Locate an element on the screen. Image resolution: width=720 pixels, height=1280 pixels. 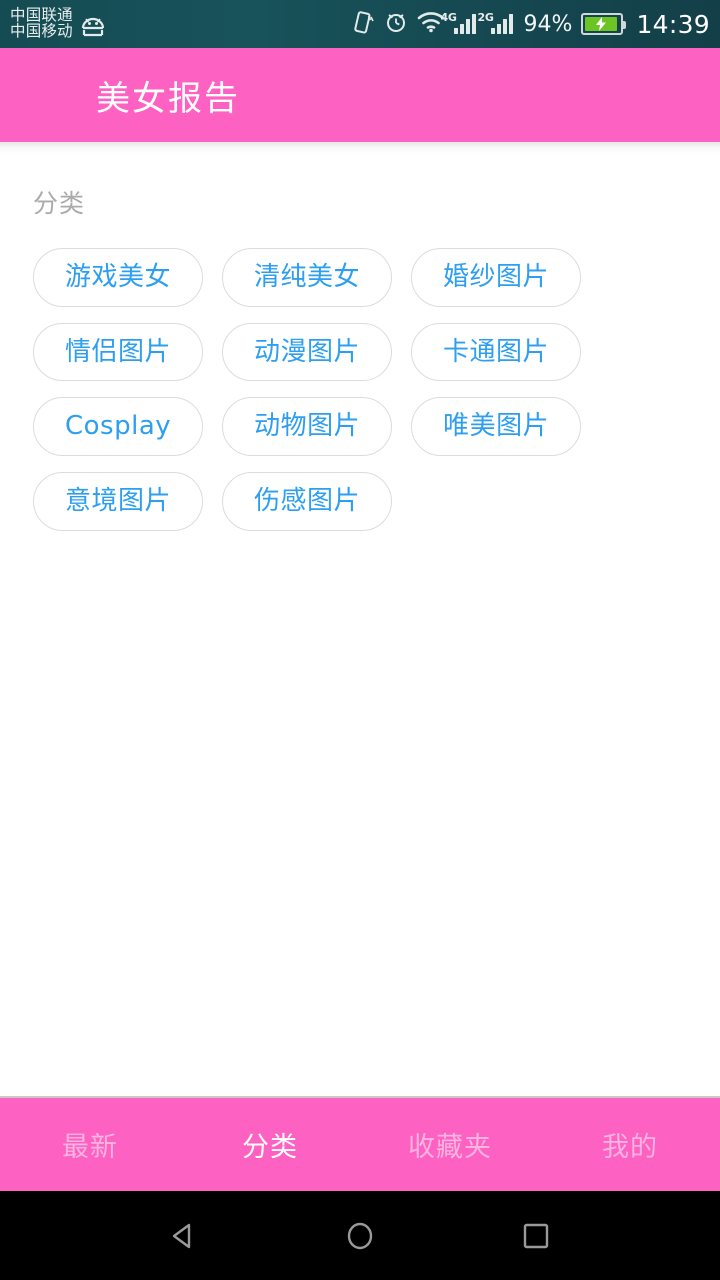
page-title: 美女报告 is located at coordinates (168, 98).